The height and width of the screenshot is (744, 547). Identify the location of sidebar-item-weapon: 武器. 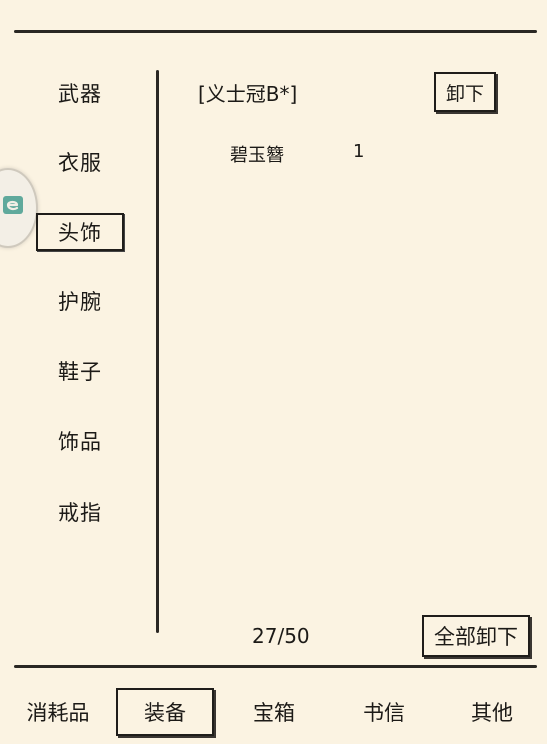
(80, 93).